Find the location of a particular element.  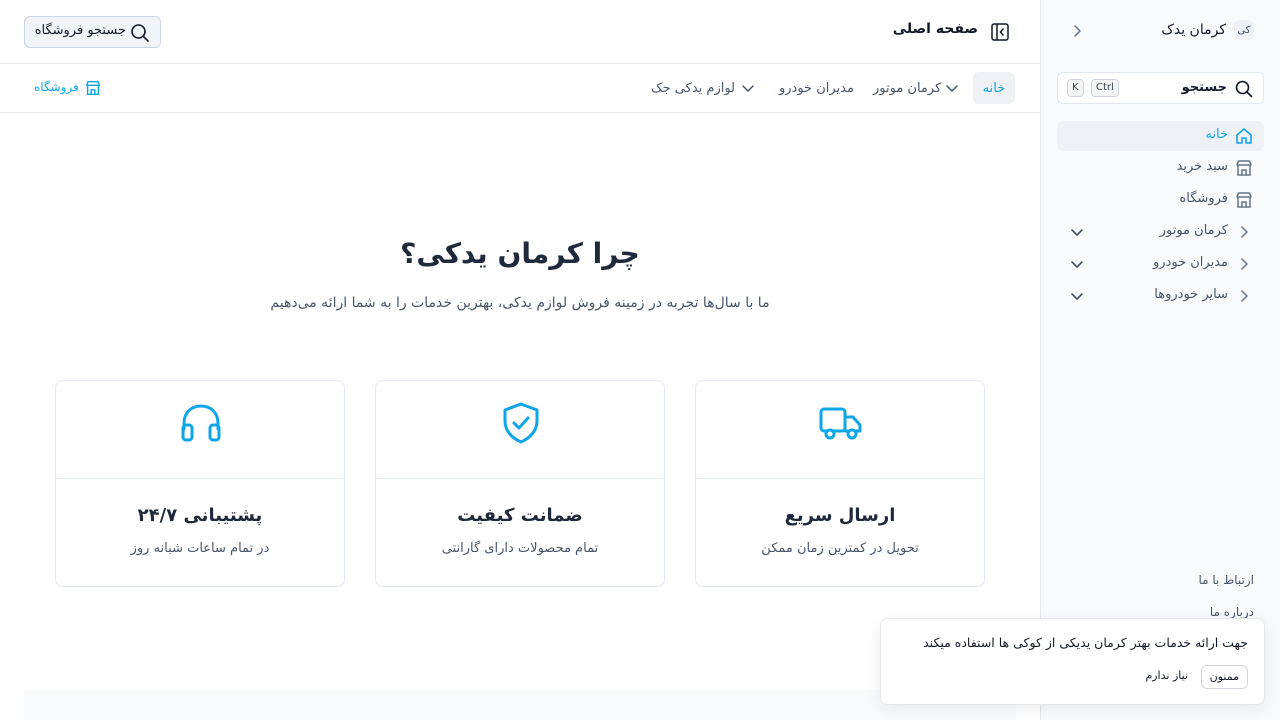

tab-jac-parts: لوازم یدکی جک is located at coordinates (693, 88).